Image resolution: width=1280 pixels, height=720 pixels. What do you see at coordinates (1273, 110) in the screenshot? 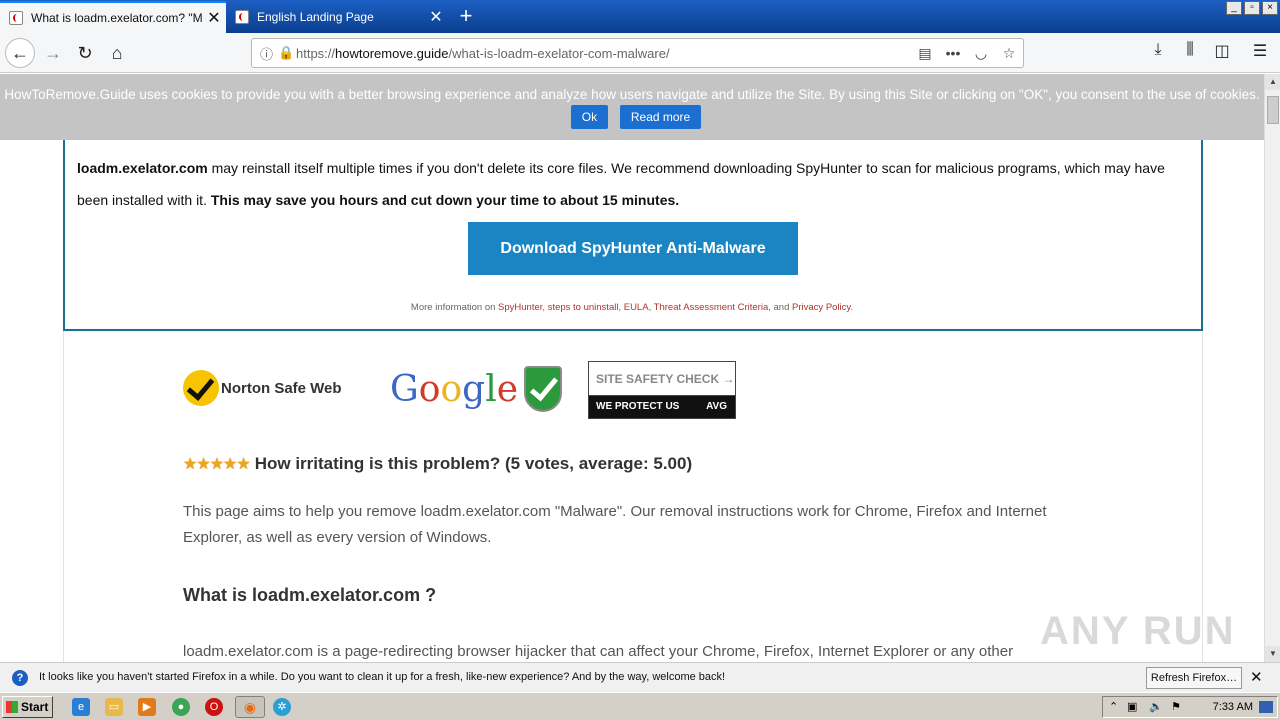
I see `scroll-thumb` at bounding box center [1273, 110].